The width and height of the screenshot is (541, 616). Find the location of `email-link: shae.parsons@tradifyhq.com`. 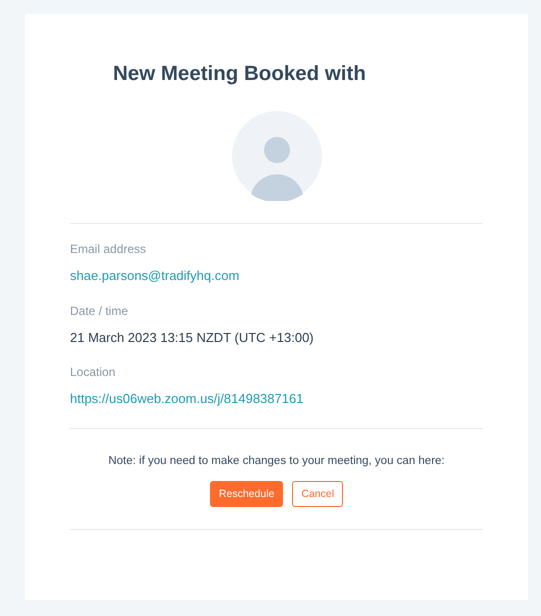

email-link: shae.parsons@tradifyhq.com is located at coordinates (155, 276).